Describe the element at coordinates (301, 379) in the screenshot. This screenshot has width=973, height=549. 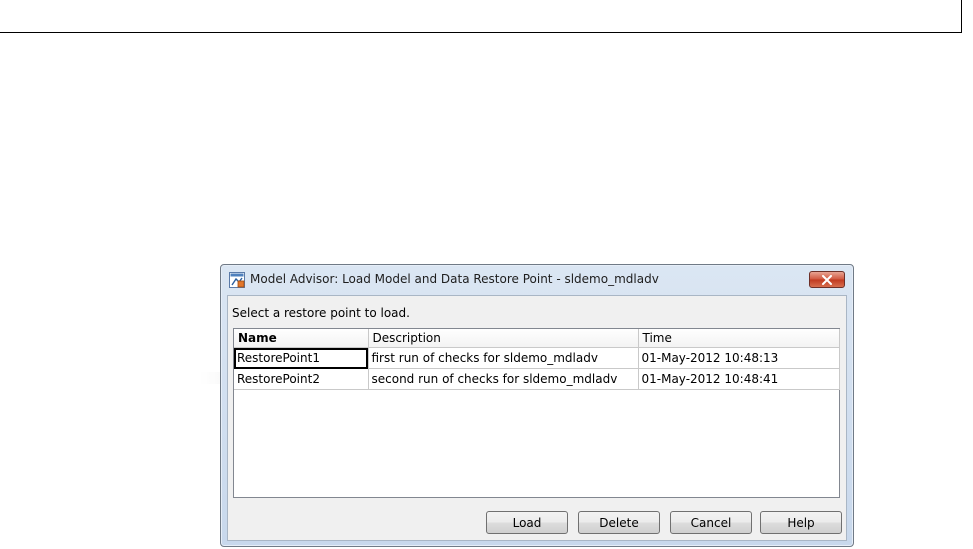
I see `cell-name: RestorePoint2` at that location.